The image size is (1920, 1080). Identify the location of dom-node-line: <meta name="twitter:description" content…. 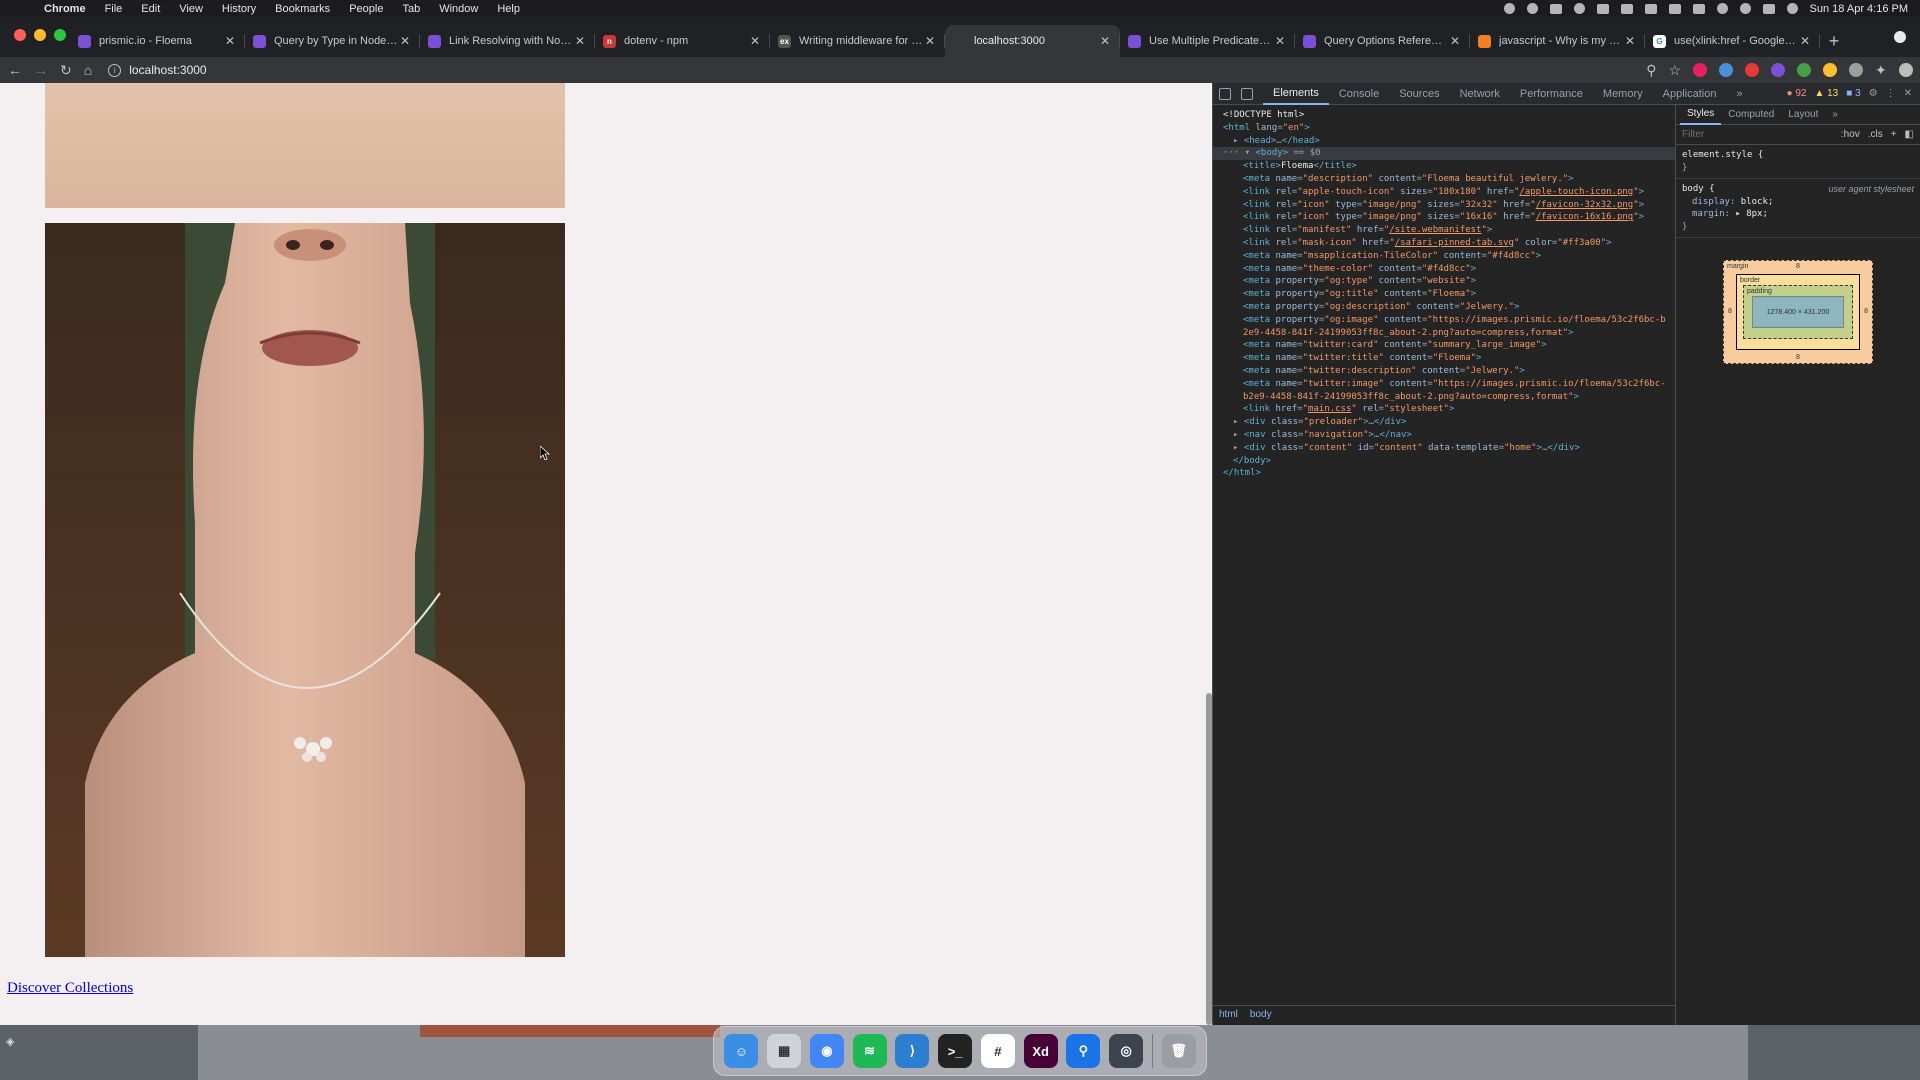
(1444, 371).